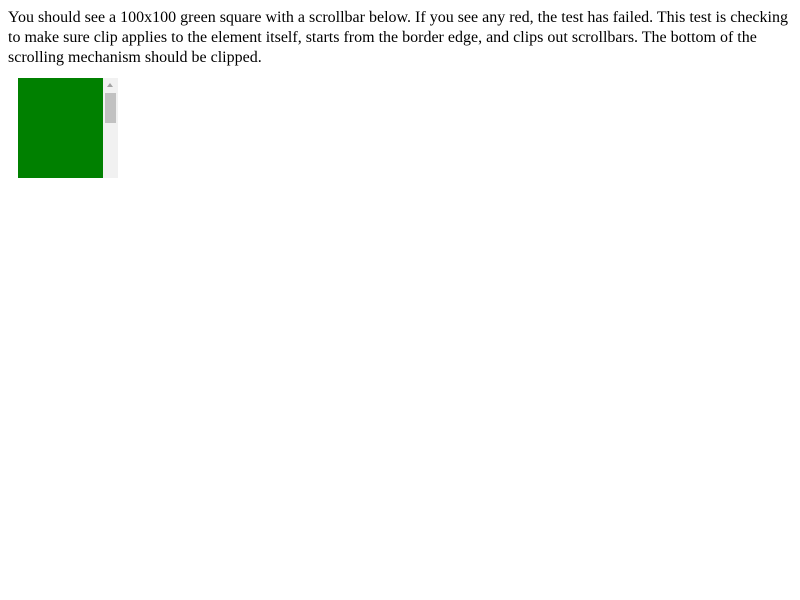 The width and height of the screenshot is (800, 600). I want to click on scrollbar-thumb, so click(110, 108).